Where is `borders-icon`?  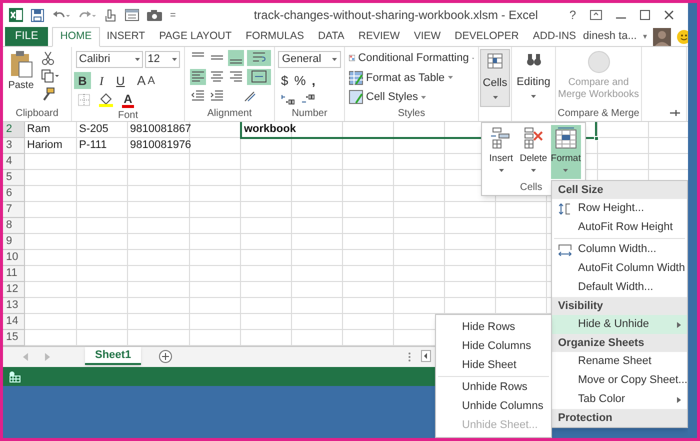
borders-icon is located at coordinates (85, 100).